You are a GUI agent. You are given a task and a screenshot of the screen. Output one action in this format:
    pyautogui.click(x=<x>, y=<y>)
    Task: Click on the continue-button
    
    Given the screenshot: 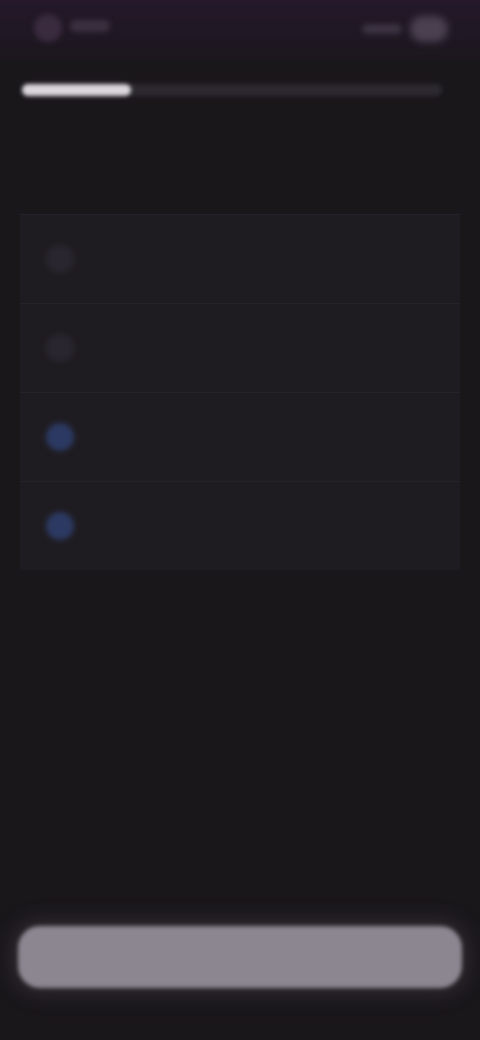 What is the action you would take?
    pyautogui.click(x=240, y=957)
    